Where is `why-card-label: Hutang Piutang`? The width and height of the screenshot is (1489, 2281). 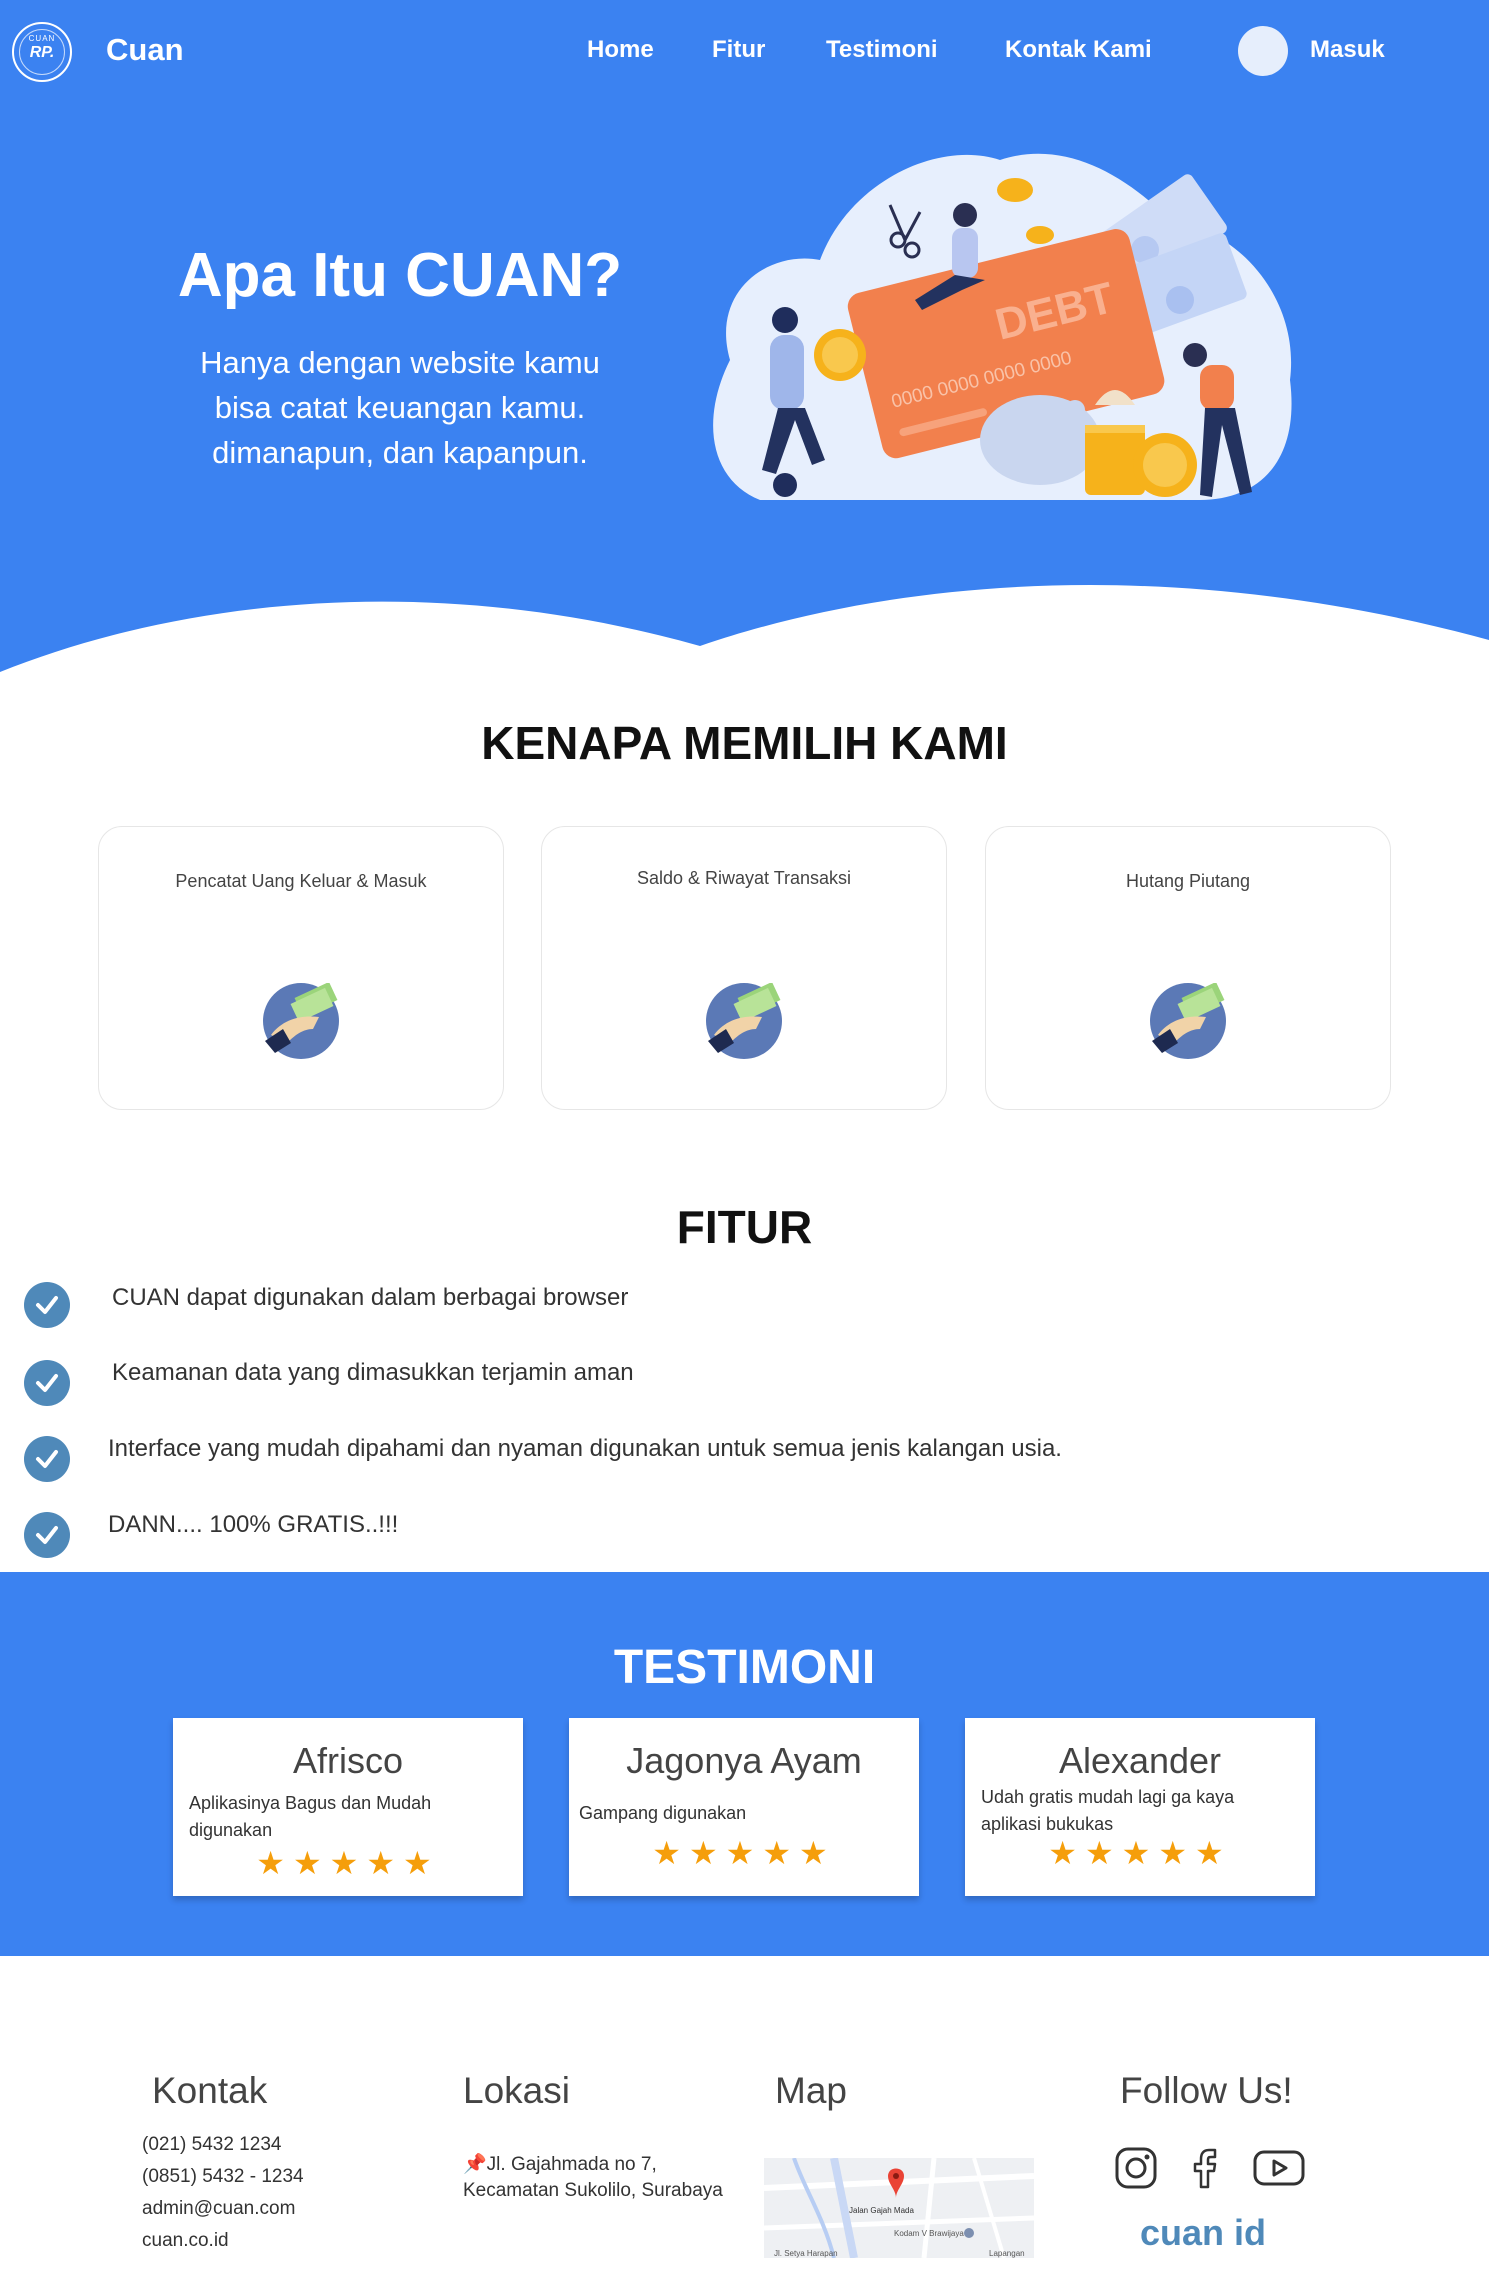 why-card-label: Hutang Piutang is located at coordinates (1188, 881).